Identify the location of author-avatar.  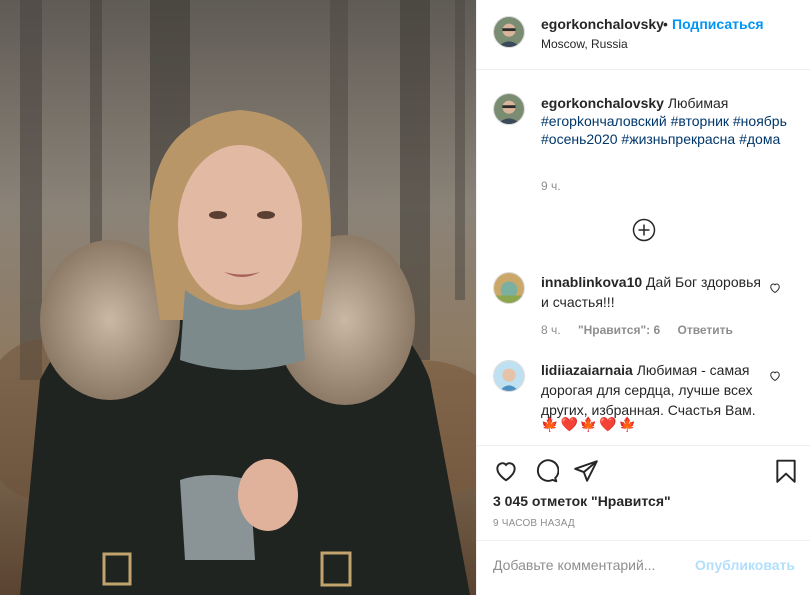
(509, 32).